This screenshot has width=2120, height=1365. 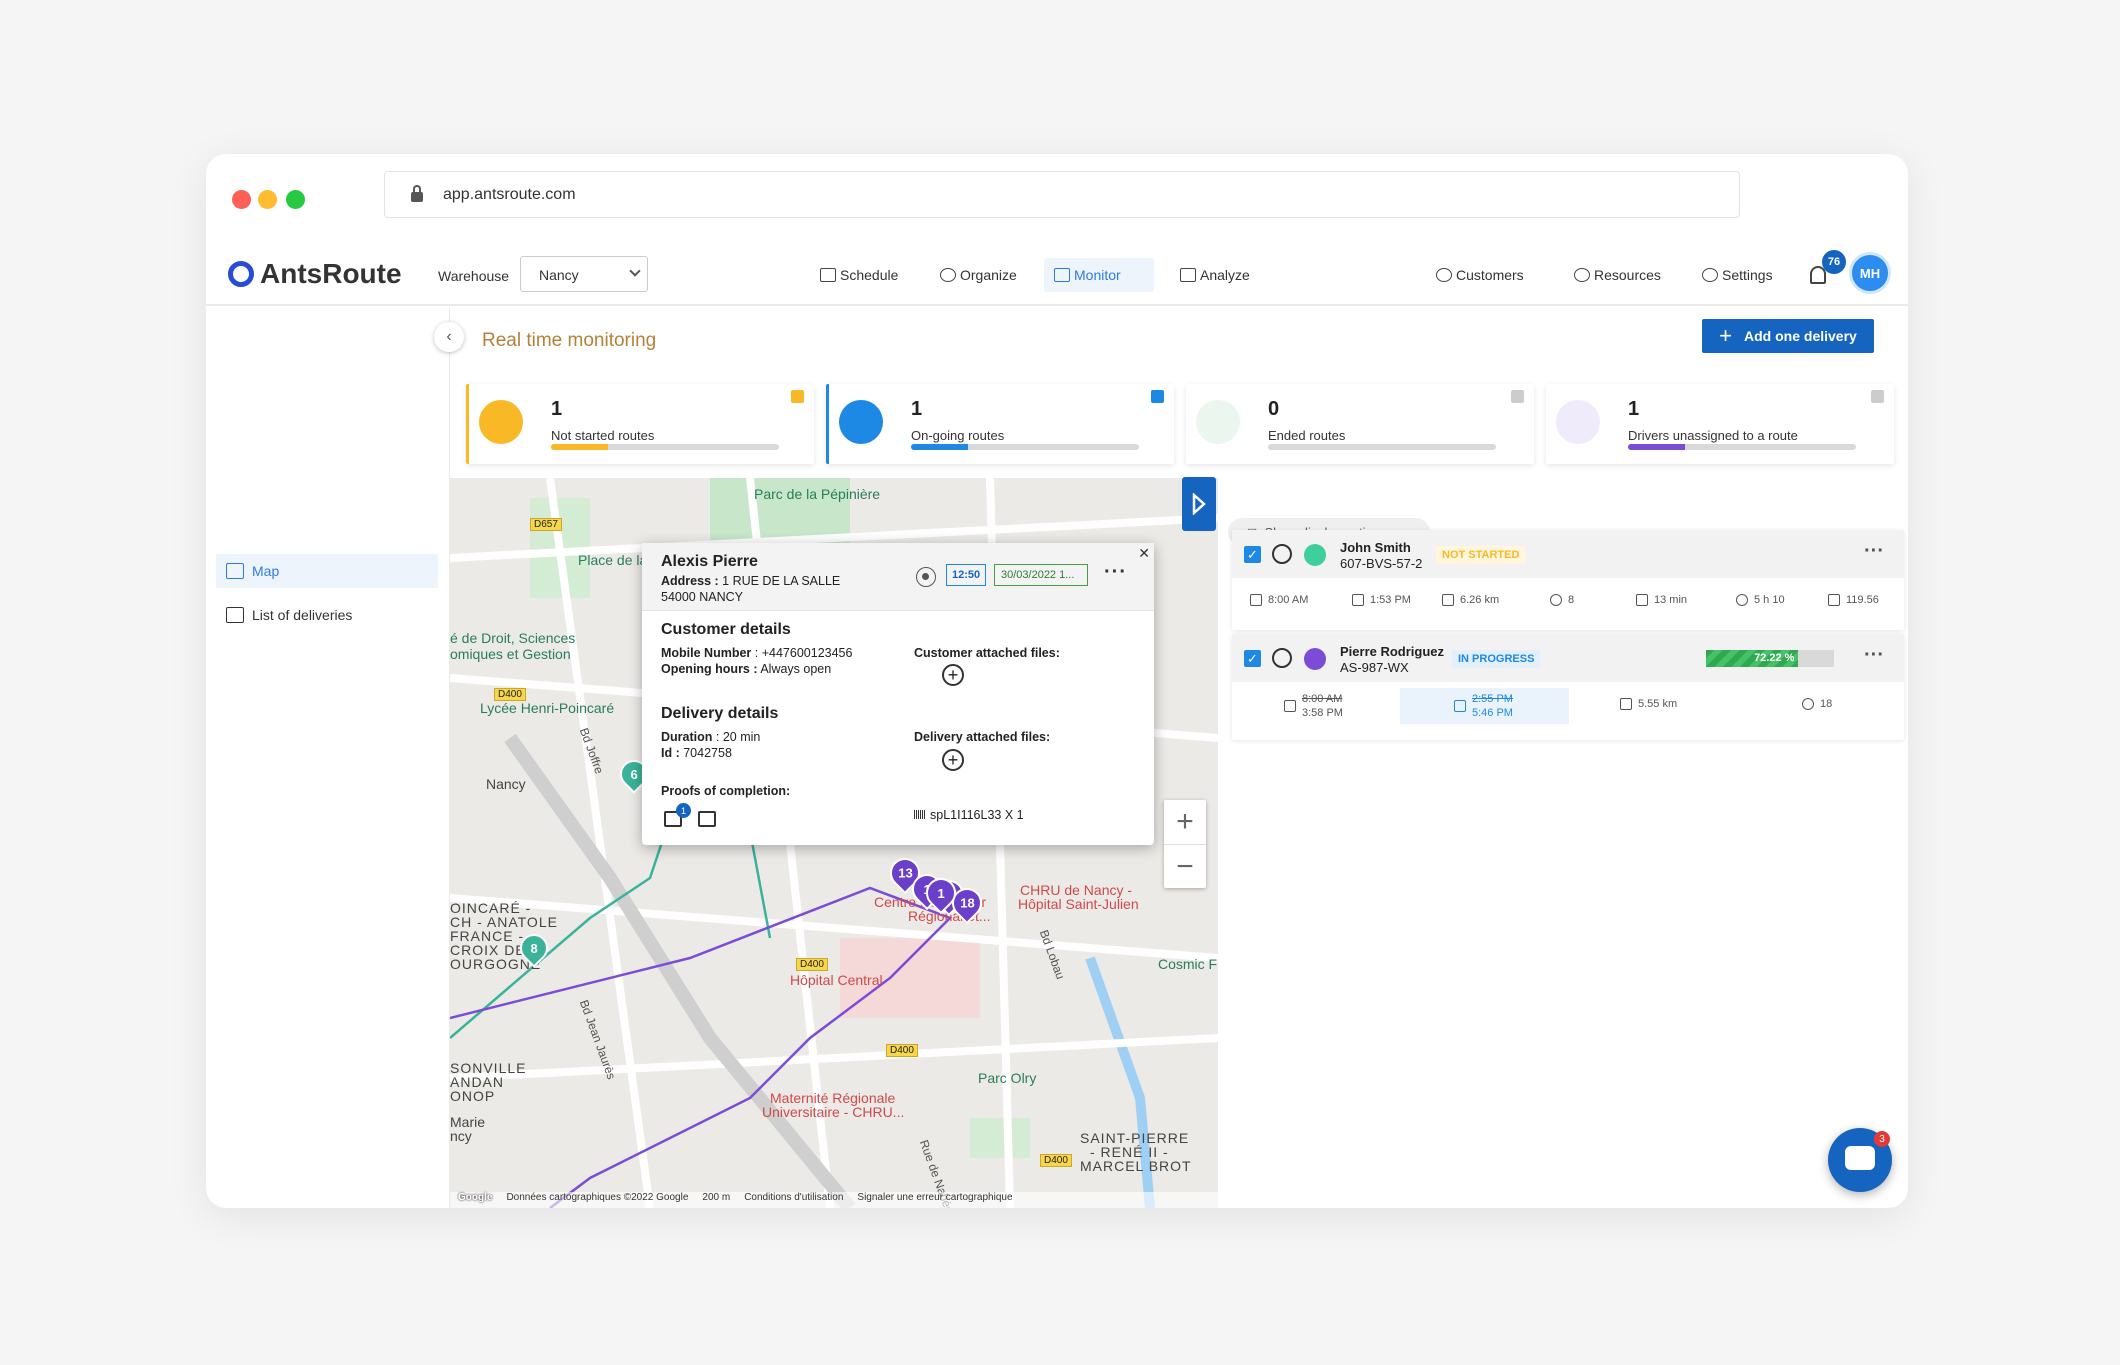 I want to click on duration-label: Duration, so click(x=687, y=737).